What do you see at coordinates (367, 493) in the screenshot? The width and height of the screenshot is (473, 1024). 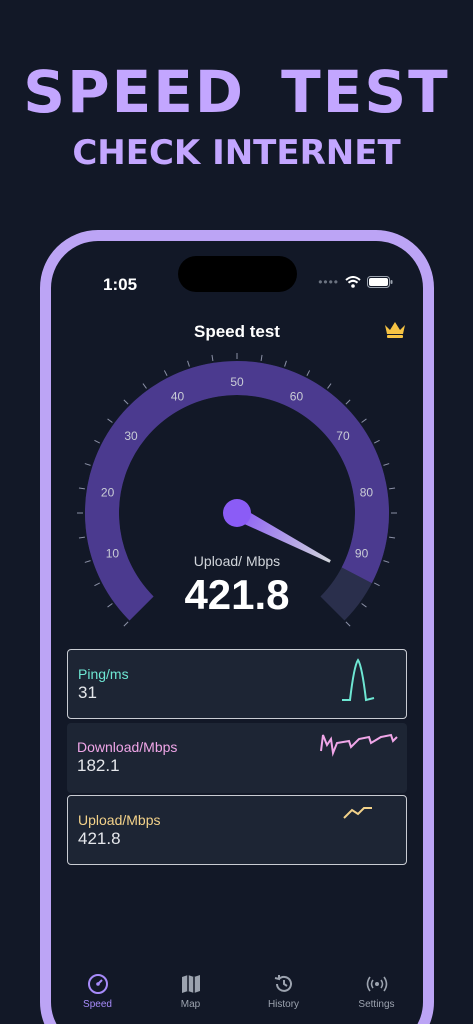 I see `gauge-tick-label: 80` at bounding box center [367, 493].